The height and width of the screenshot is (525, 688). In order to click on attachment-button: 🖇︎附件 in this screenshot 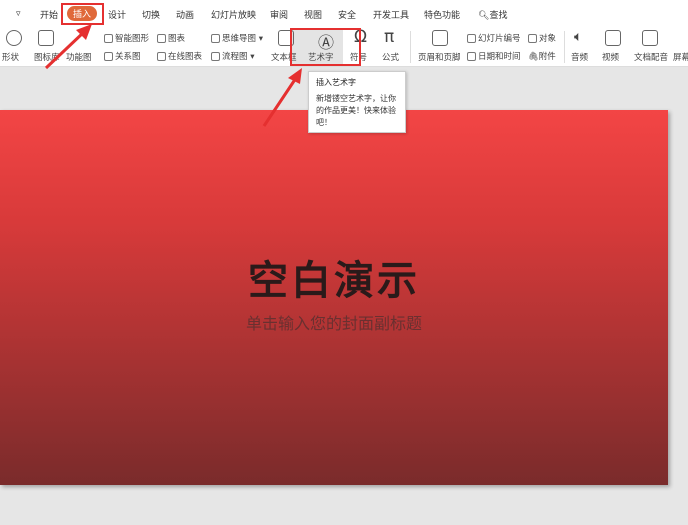, I will do `click(542, 56)`.